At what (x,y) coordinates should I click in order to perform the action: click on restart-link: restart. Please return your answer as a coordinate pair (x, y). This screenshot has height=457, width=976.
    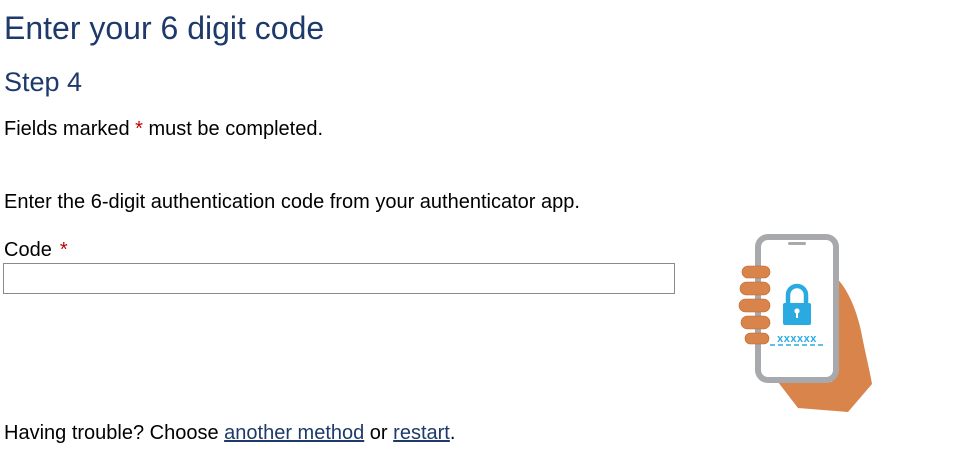
    Looking at the image, I should click on (421, 433).